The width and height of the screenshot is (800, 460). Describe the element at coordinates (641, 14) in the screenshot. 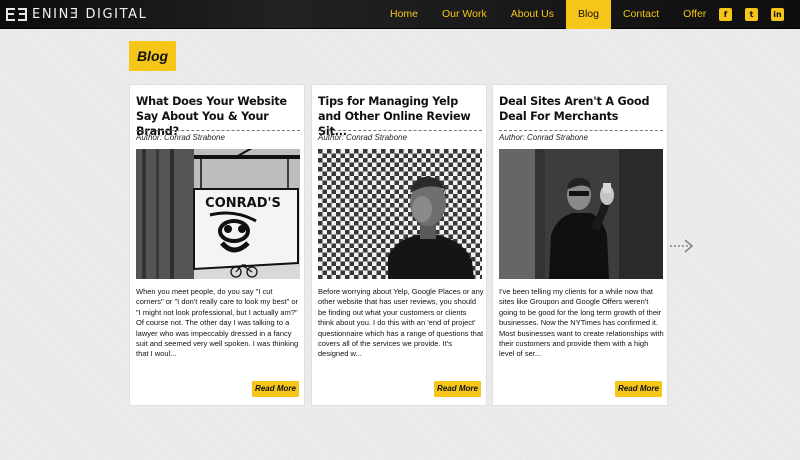

I see `nav-contact: Contact` at that location.